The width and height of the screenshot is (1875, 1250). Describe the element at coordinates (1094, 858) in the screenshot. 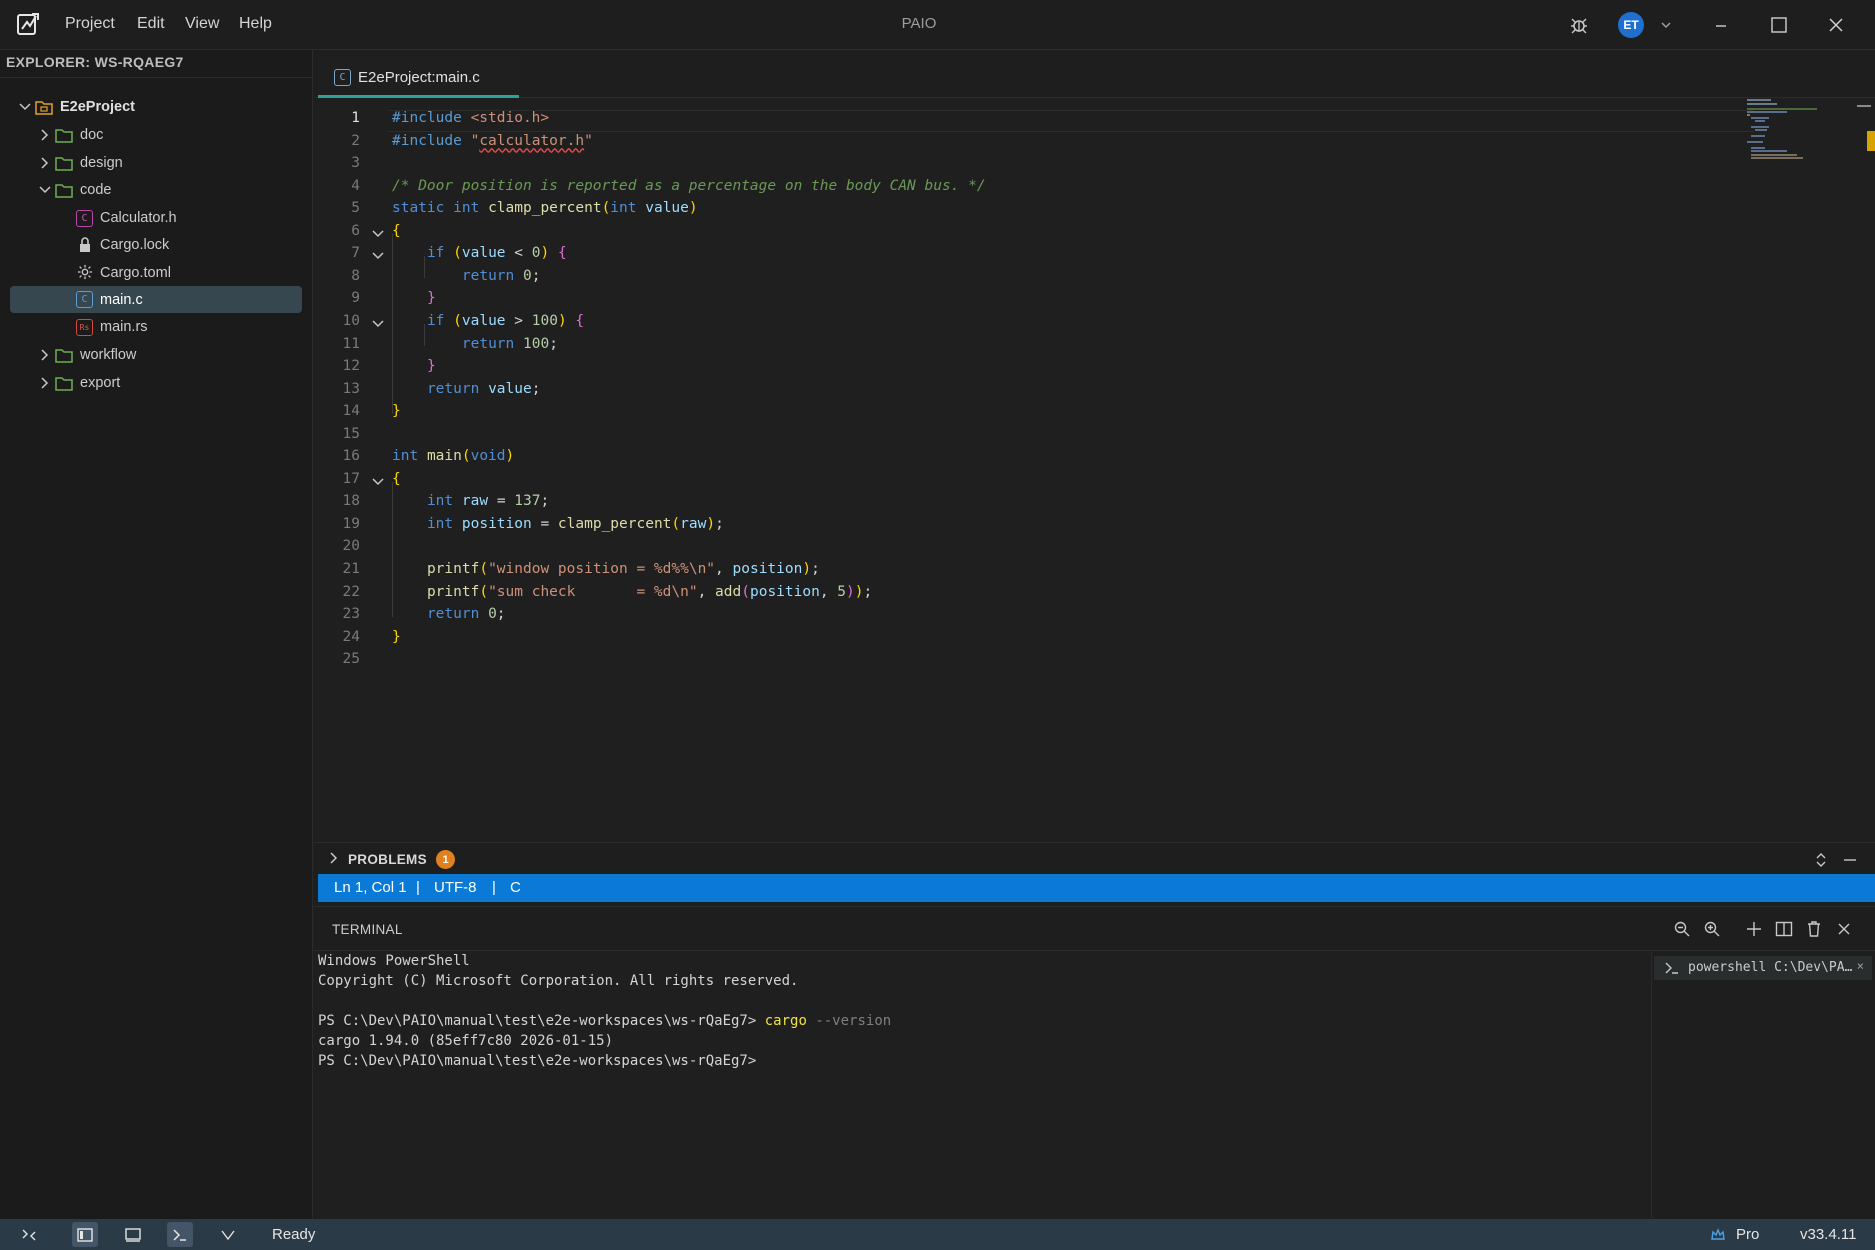

I see `problems-panel-header: PROBLEMS 1` at that location.